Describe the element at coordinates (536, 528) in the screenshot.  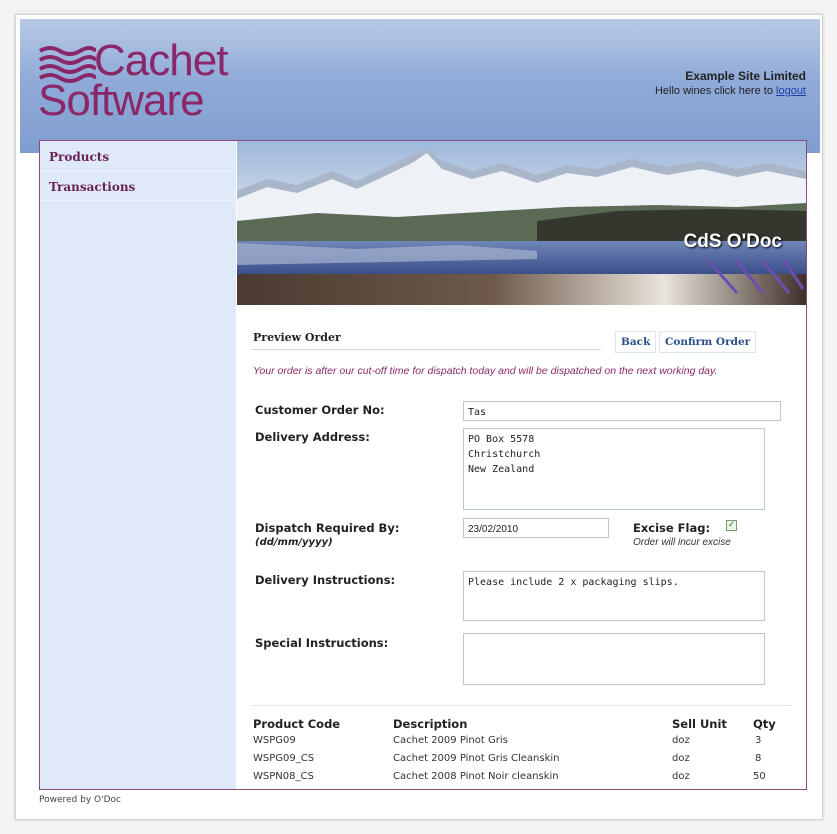
I see `dispatch-date-field: 23/02/2010` at that location.